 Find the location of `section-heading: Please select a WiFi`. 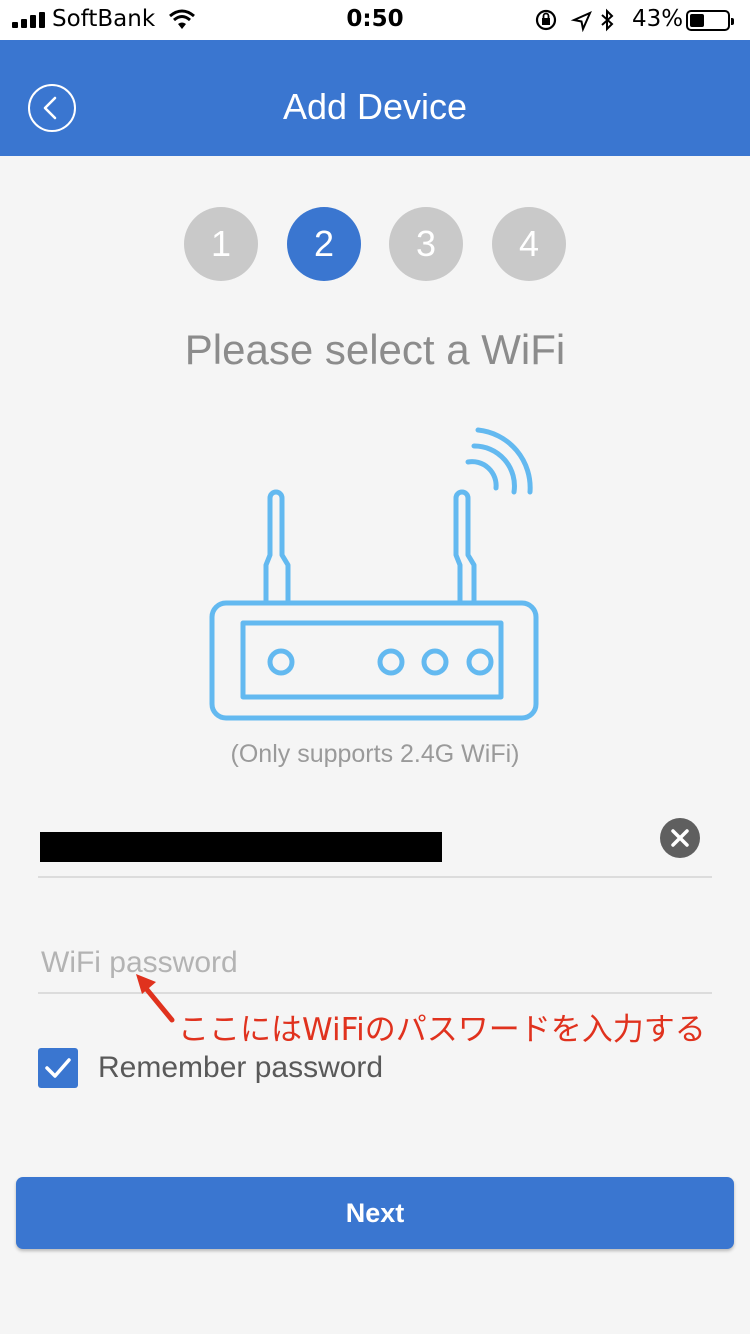

section-heading: Please select a WiFi is located at coordinates (375, 349).